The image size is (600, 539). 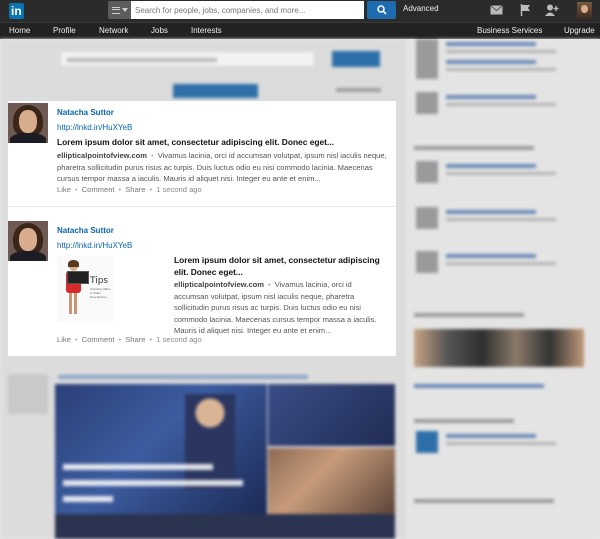 What do you see at coordinates (356, 59) in the screenshot?
I see `share-button-bg` at bounding box center [356, 59].